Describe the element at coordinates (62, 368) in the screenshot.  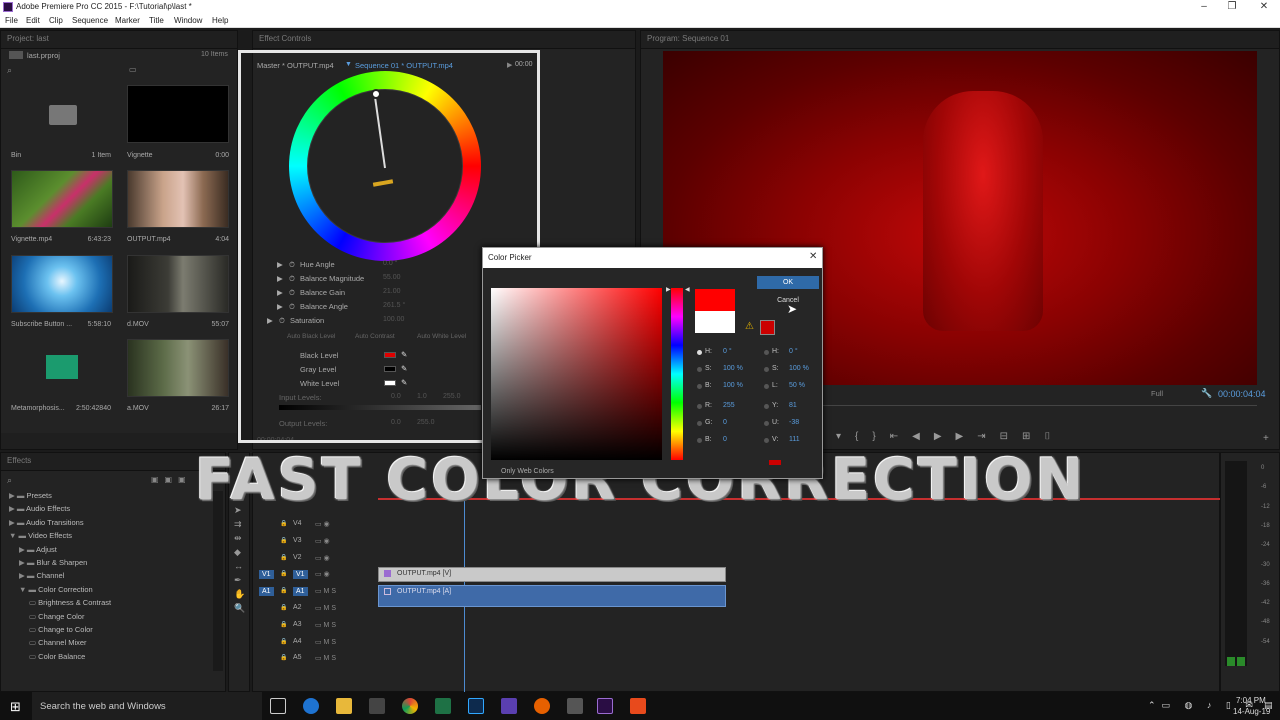
I see `metamorphosis-thumbnail` at that location.